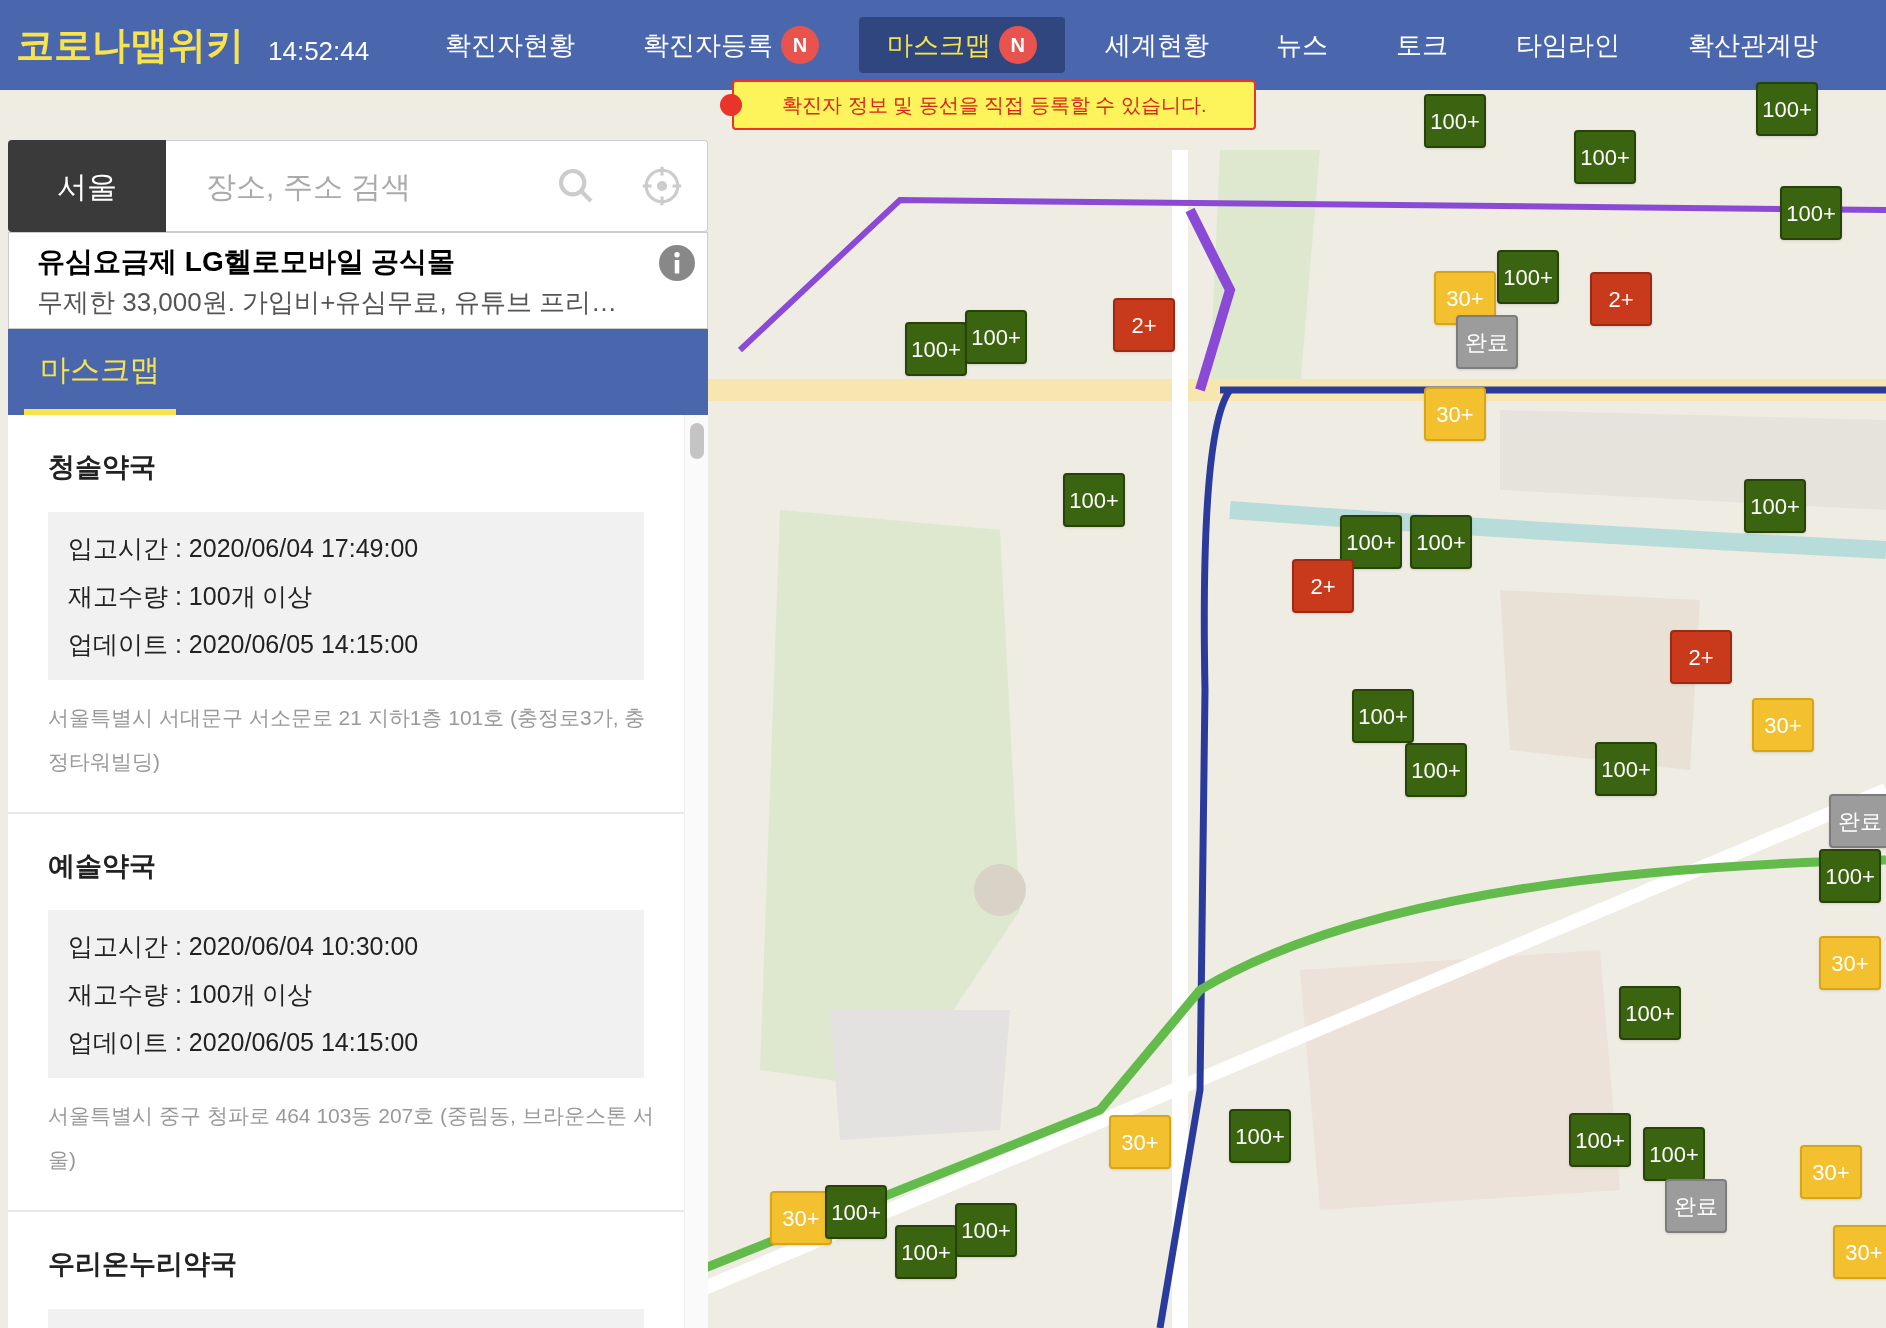  What do you see at coordinates (1752, 45) in the screenshot?
I see `nav-tab: 확산관계망` at bounding box center [1752, 45].